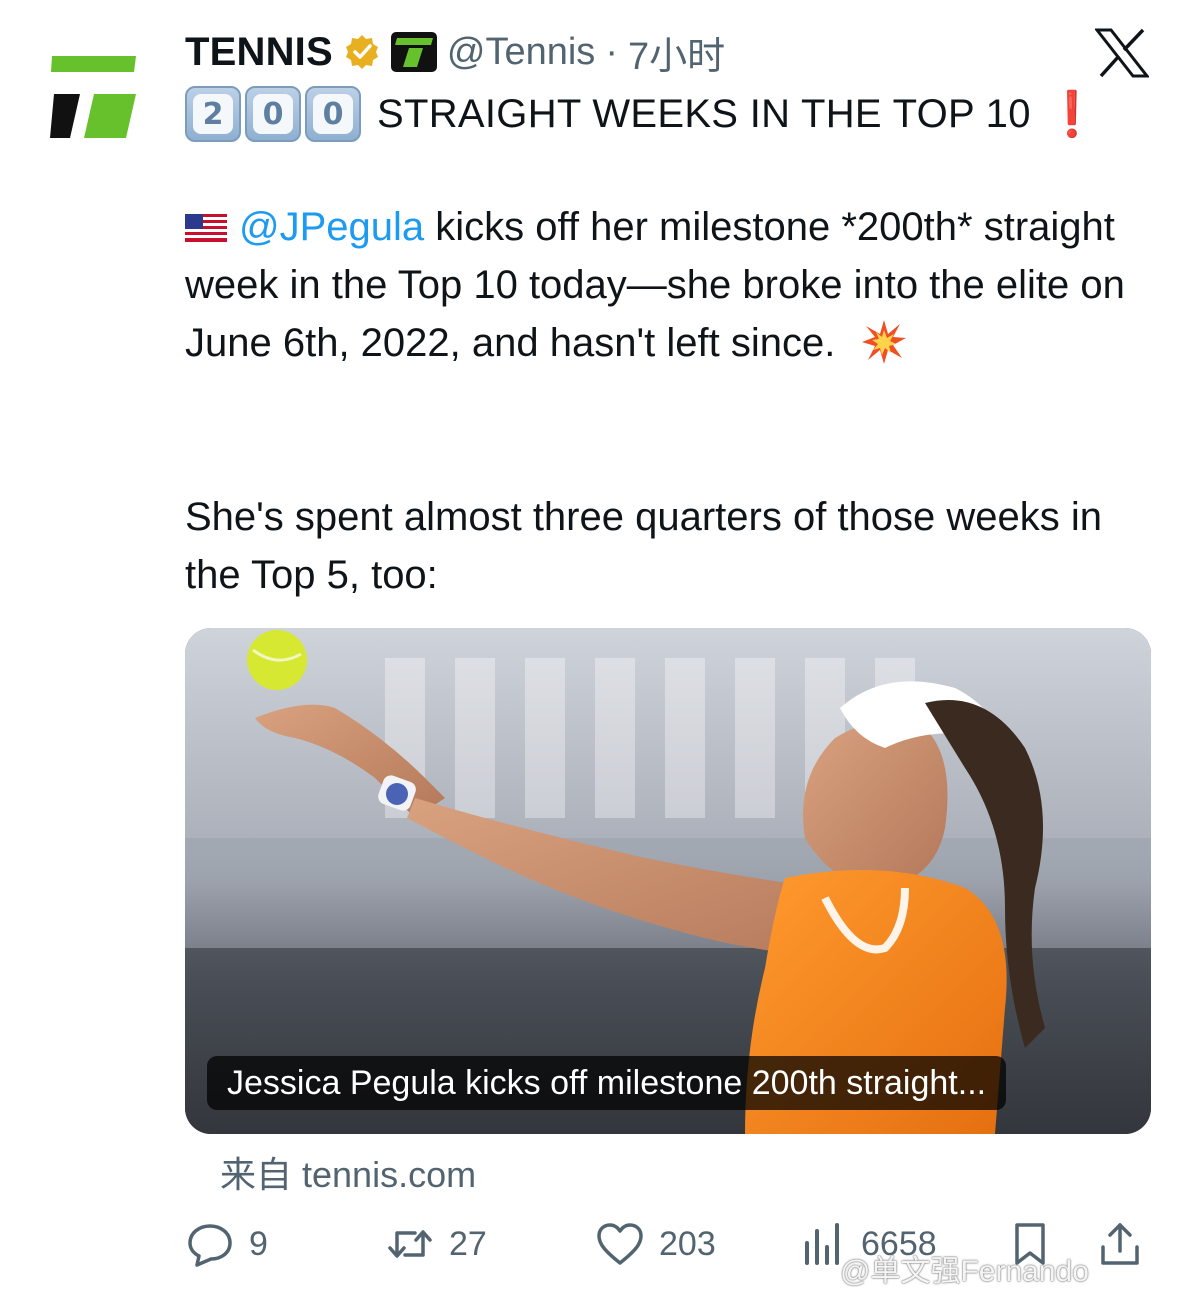 This screenshot has width=1178, height=1293. What do you see at coordinates (413, 52) in the screenshot?
I see `tennis-t-badge-icon` at bounding box center [413, 52].